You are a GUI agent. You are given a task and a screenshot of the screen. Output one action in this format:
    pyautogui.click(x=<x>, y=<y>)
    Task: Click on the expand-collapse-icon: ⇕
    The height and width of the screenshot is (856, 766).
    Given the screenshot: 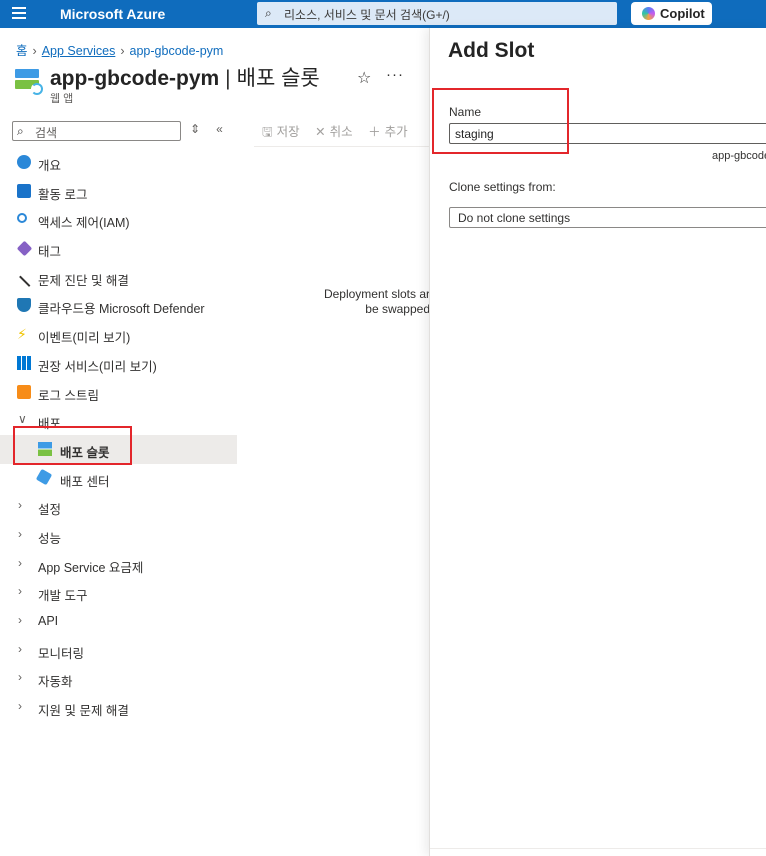 What is the action you would take?
    pyautogui.click(x=195, y=129)
    